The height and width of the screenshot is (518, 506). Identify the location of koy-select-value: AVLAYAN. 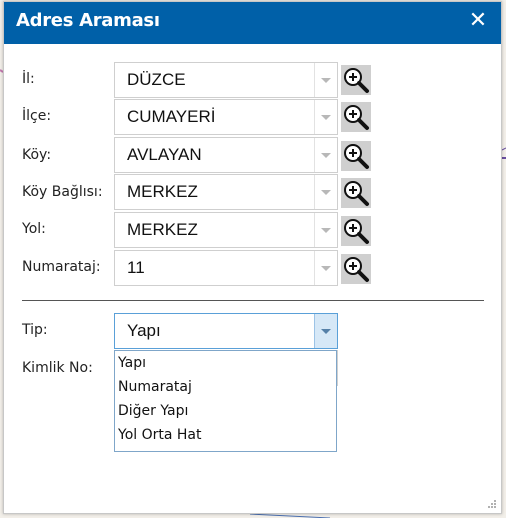
(164, 154).